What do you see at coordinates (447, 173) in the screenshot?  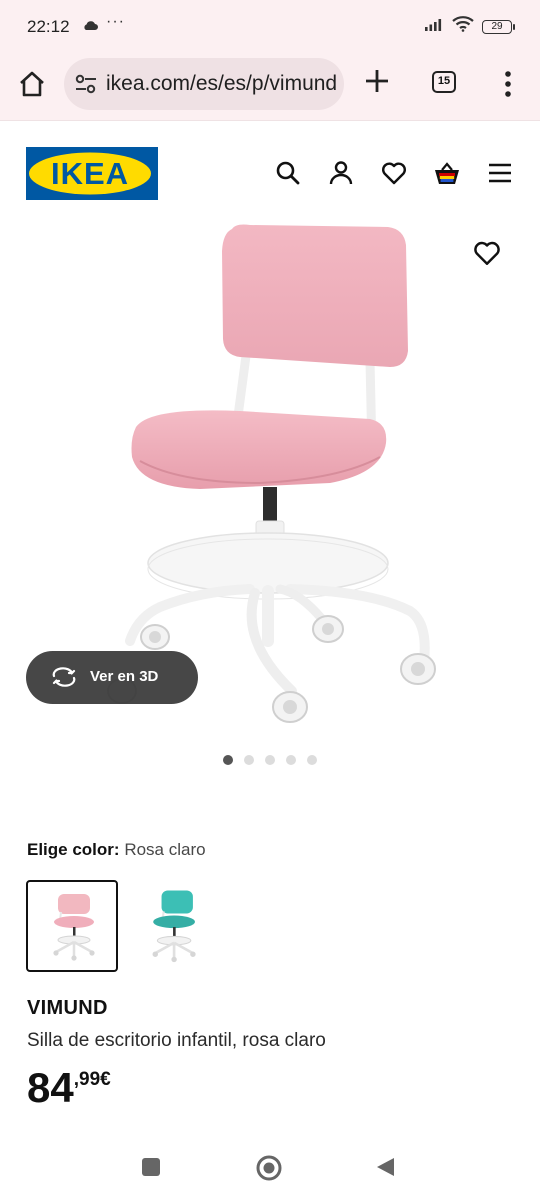 I see `shopping-bag-icon` at bounding box center [447, 173].